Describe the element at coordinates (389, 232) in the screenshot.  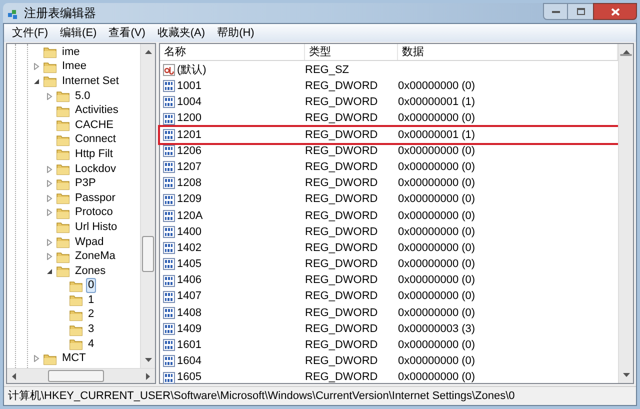
I see `table-row: 1400 REG_DWORD 0x00000000 (0)` at that location.